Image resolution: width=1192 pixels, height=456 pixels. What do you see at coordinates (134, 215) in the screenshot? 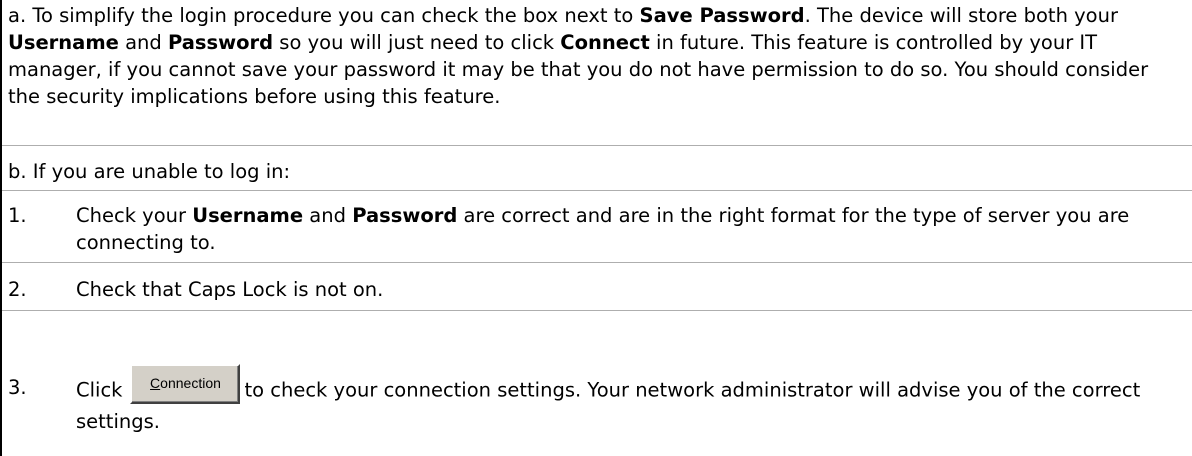
I see `step-1-text-a: Check your` at bounding box center [134, 215].